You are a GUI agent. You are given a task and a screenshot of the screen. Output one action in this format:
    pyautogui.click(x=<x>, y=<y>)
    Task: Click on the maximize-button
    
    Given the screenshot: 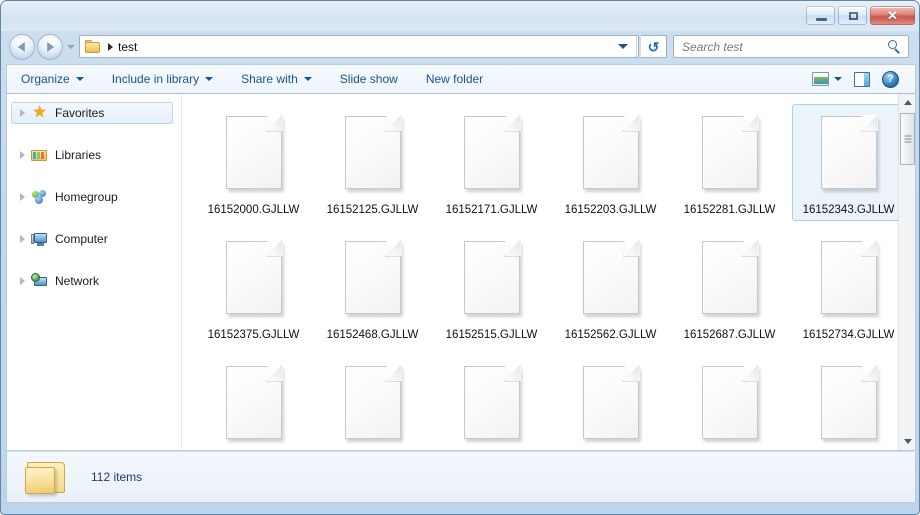 What is the action you would take?
    pyautogui.click(x=852, y=15)
    